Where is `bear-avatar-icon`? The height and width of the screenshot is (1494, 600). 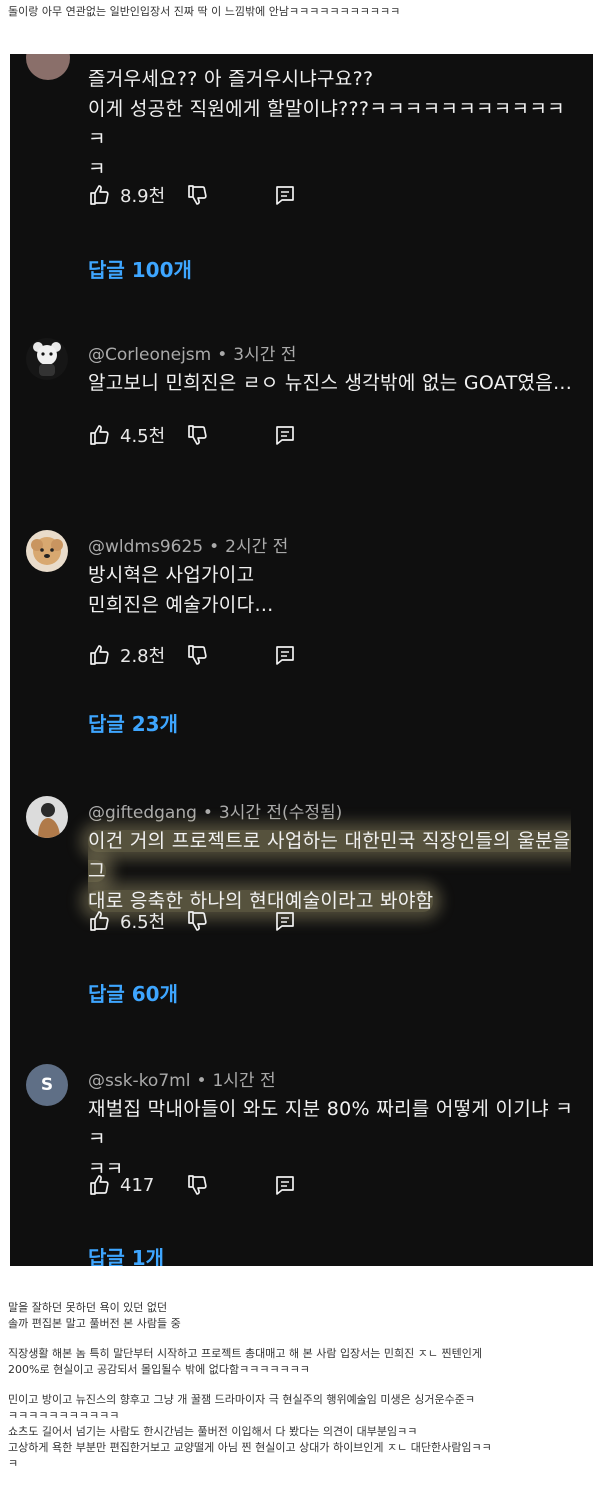
bear-avatar-icon is located at coordinates (47, 359).